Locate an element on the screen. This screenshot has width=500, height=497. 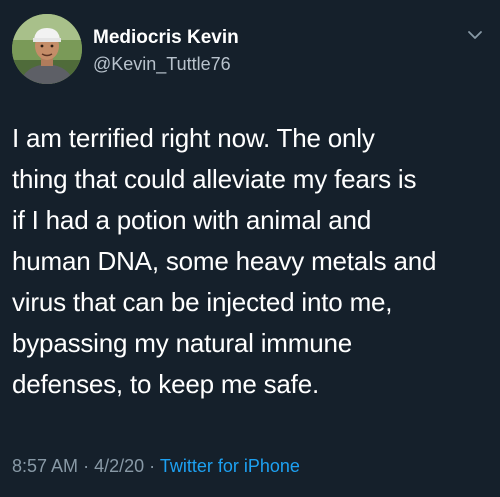
tweet-date: 4/2/20 is located at coordinates (119, 466).